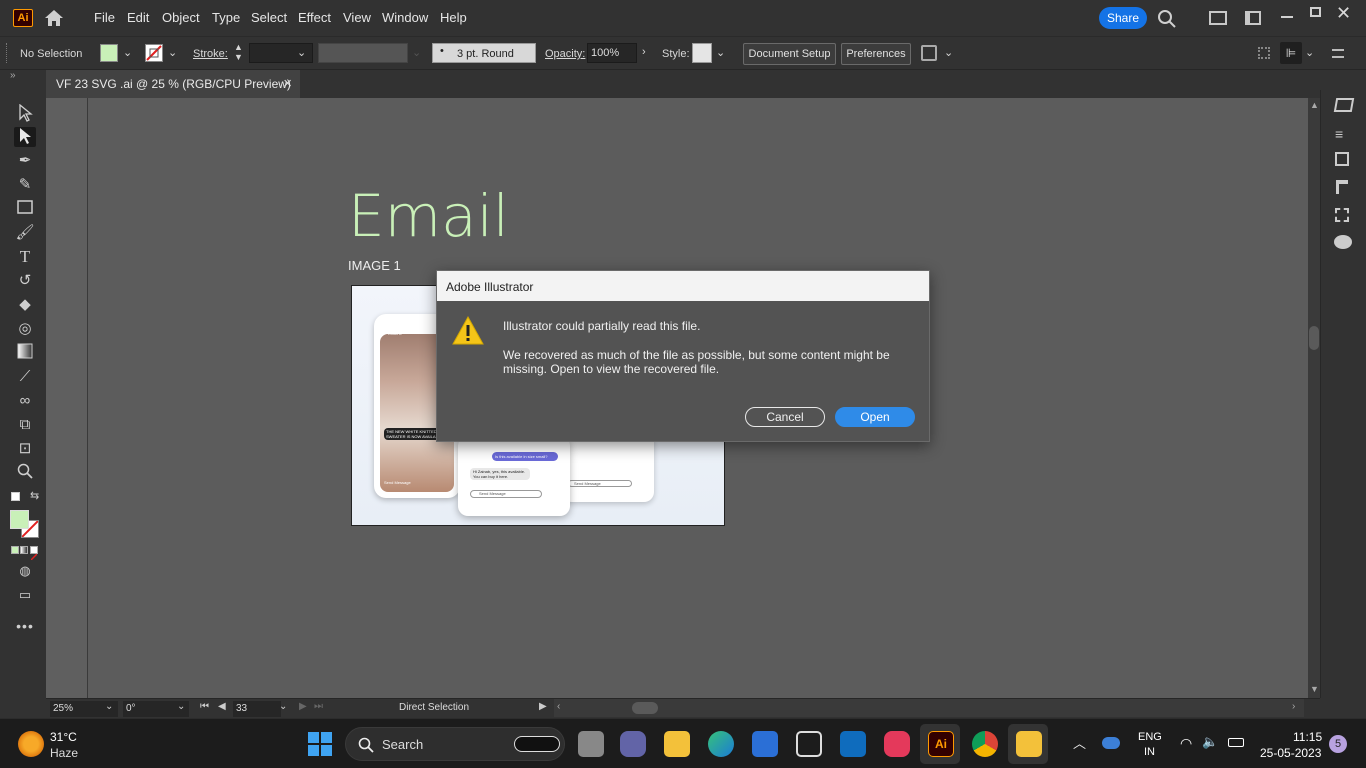 The height and width of the screenshot is (768, 1366). Describe the element at coordinates (25, 113) in the screenshot. I see `selection-tool-icon` at that location.